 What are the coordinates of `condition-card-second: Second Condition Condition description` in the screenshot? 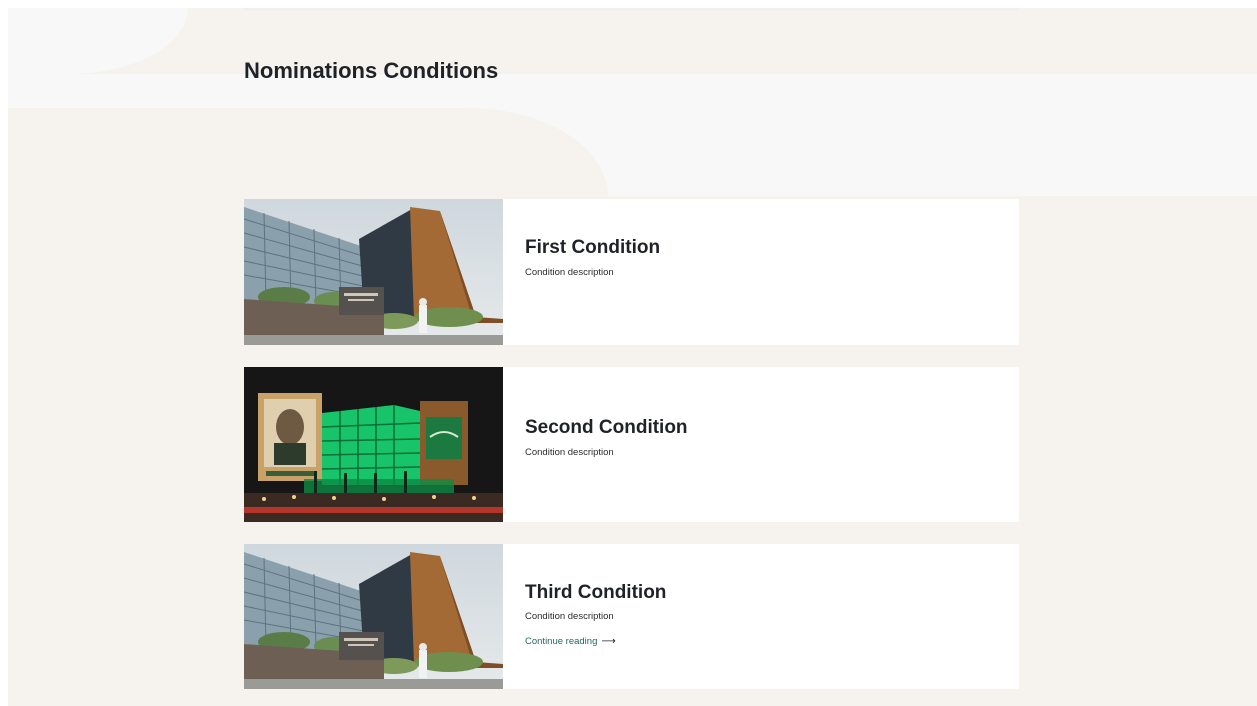 It's located at (631, 444).